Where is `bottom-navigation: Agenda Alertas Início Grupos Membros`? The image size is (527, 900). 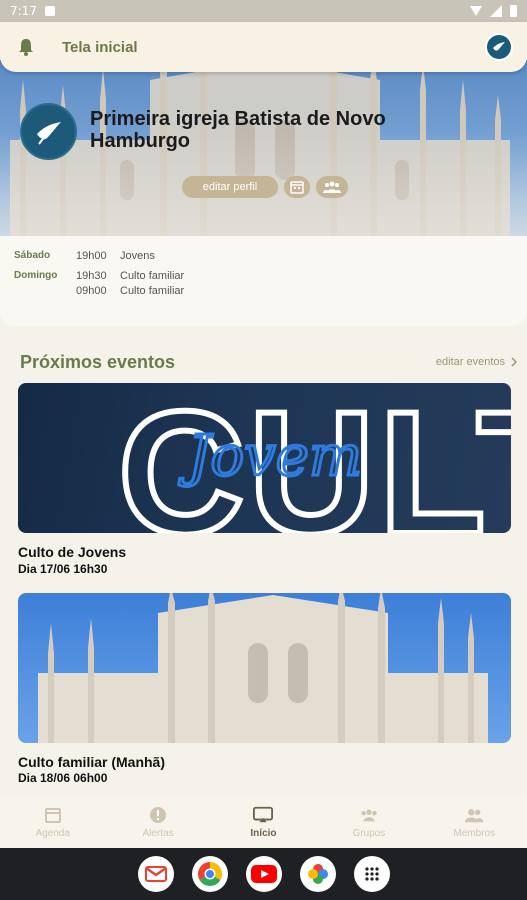
bottom-navigation: Agenda Alertas Início Grupos Membros is located at coordinates (263, 822).